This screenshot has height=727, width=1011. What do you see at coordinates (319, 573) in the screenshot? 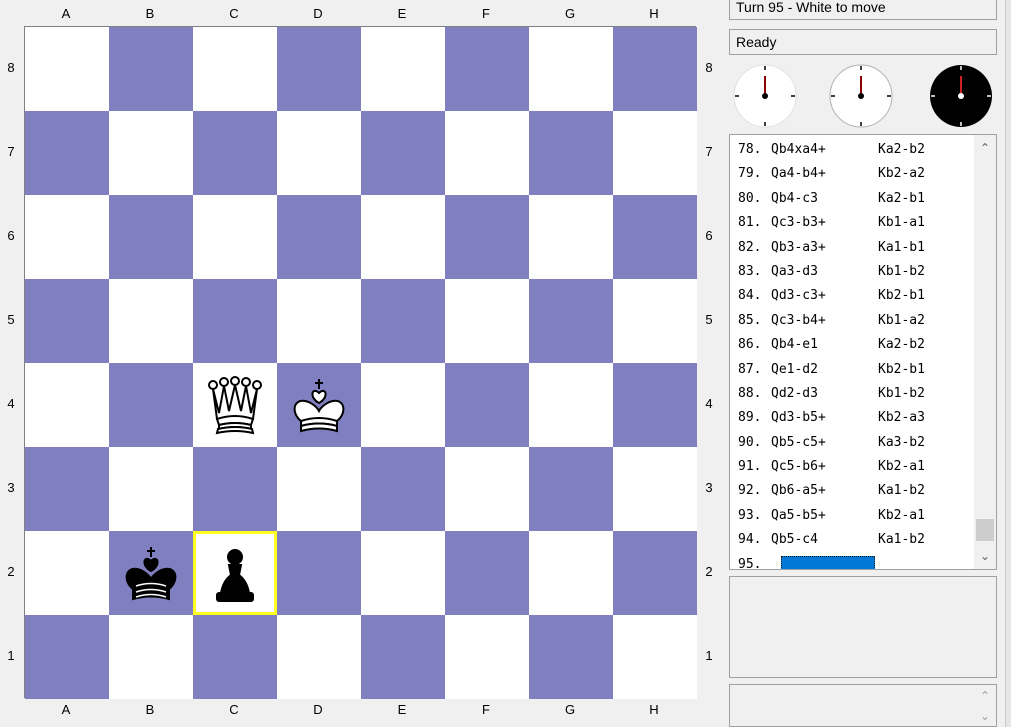
I see `square-d2` at bounding box center [319, 573].